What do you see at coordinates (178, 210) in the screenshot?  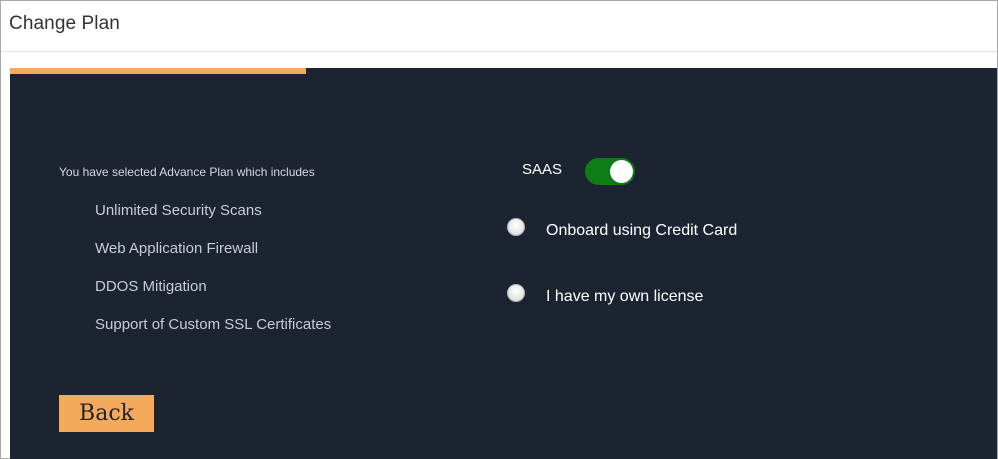 I see `feature-item: Unlimited Security Scans` at bounding box center [178, 210].